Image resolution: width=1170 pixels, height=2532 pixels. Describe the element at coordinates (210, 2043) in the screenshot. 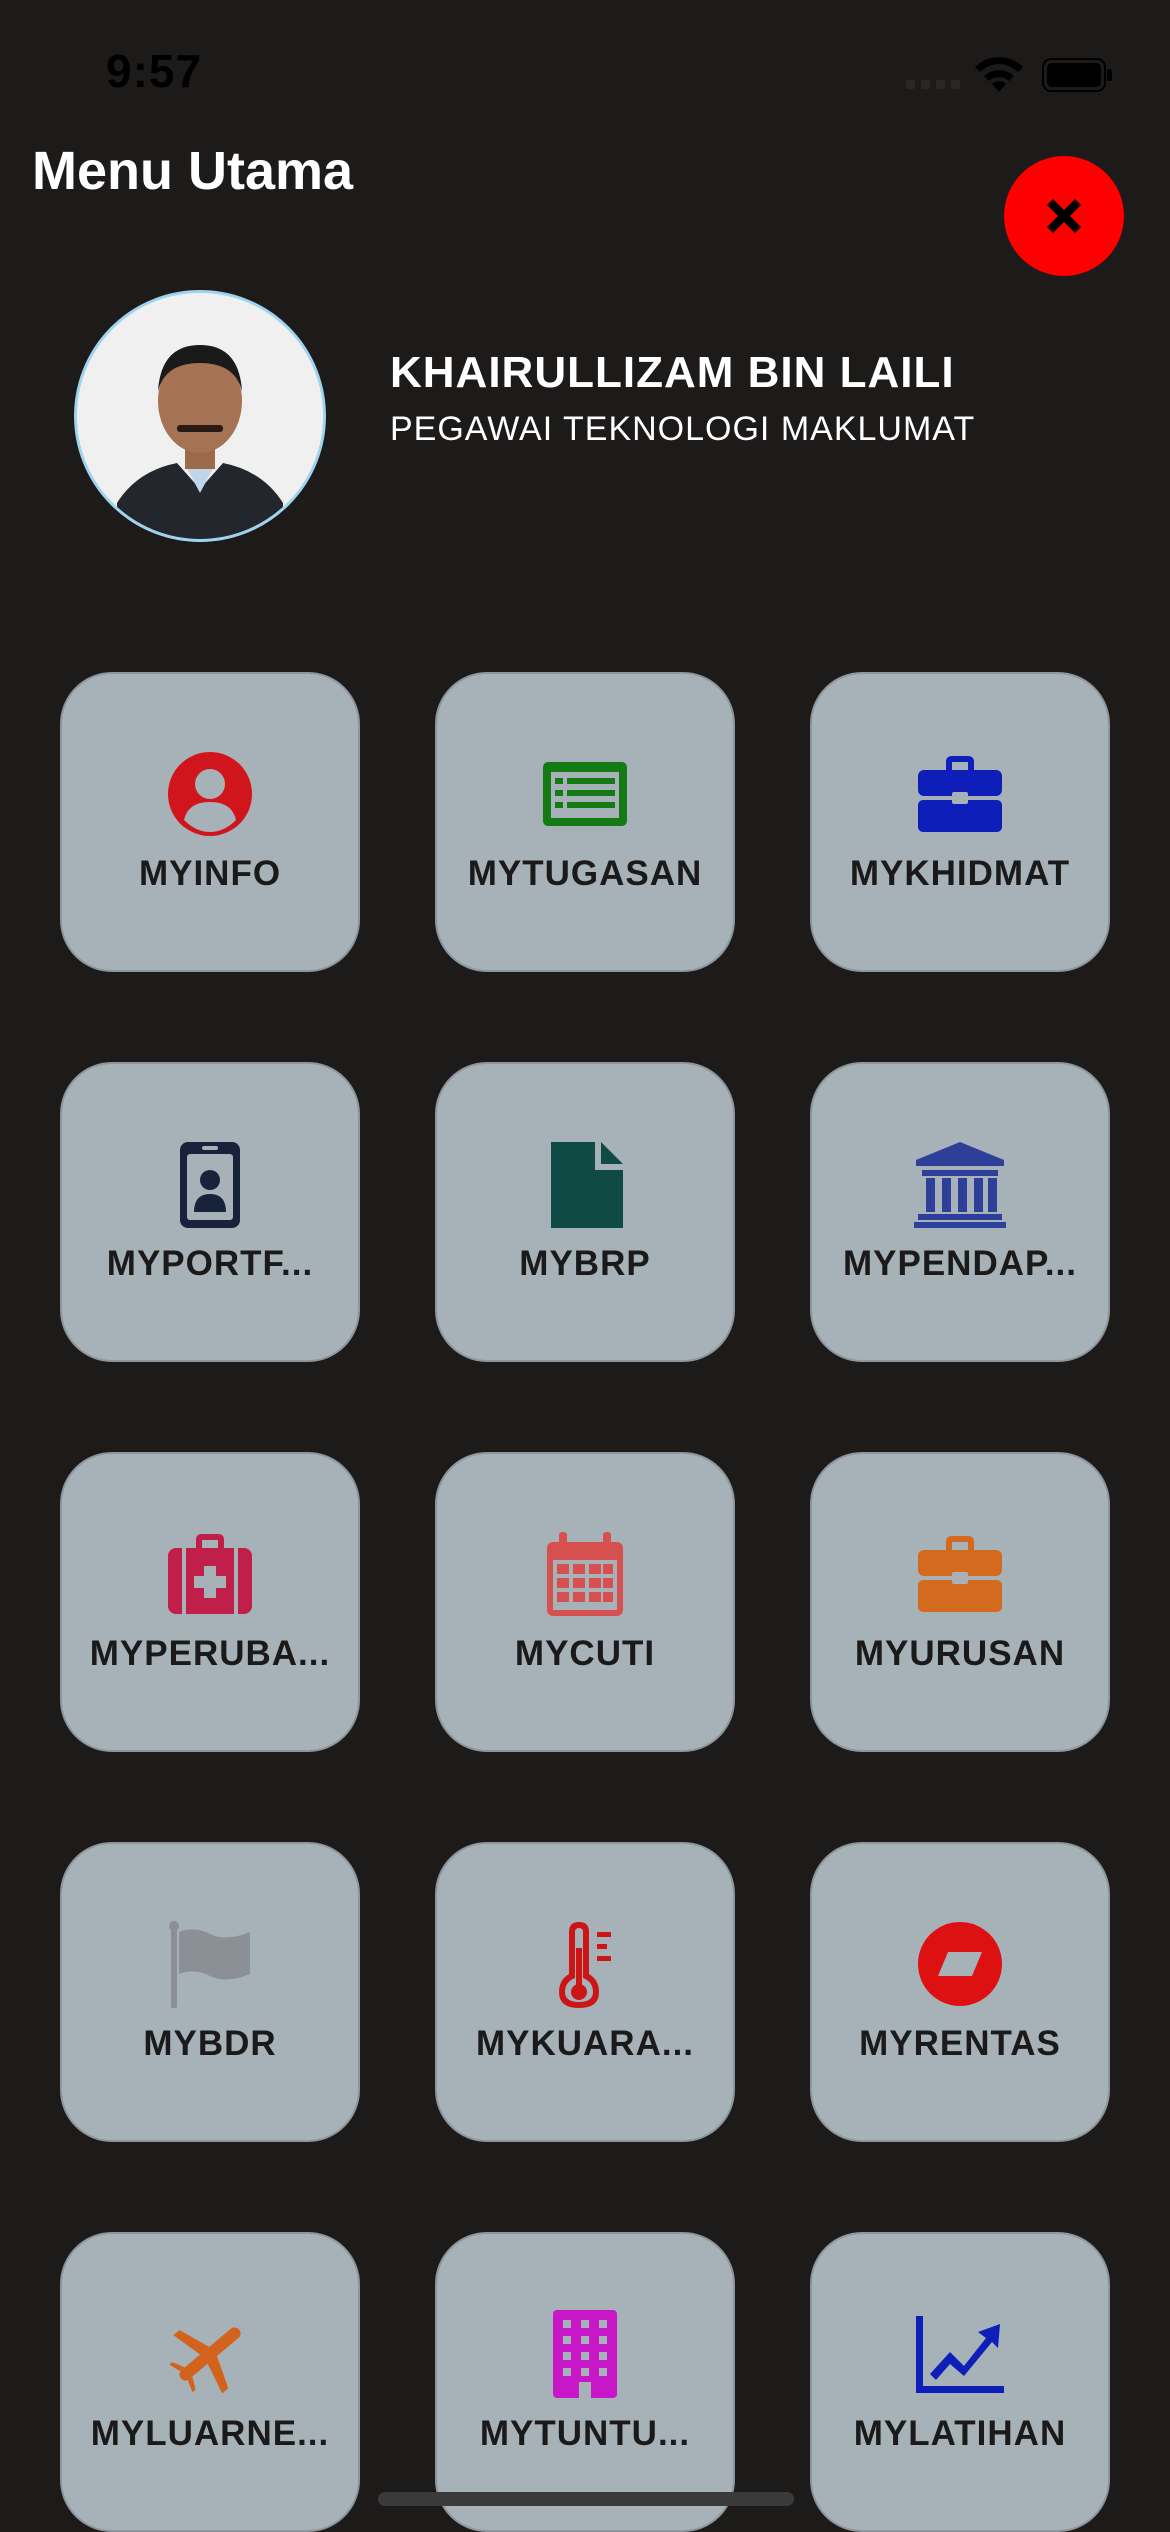

I see `menu-tile-label: MYBDR` at that location.